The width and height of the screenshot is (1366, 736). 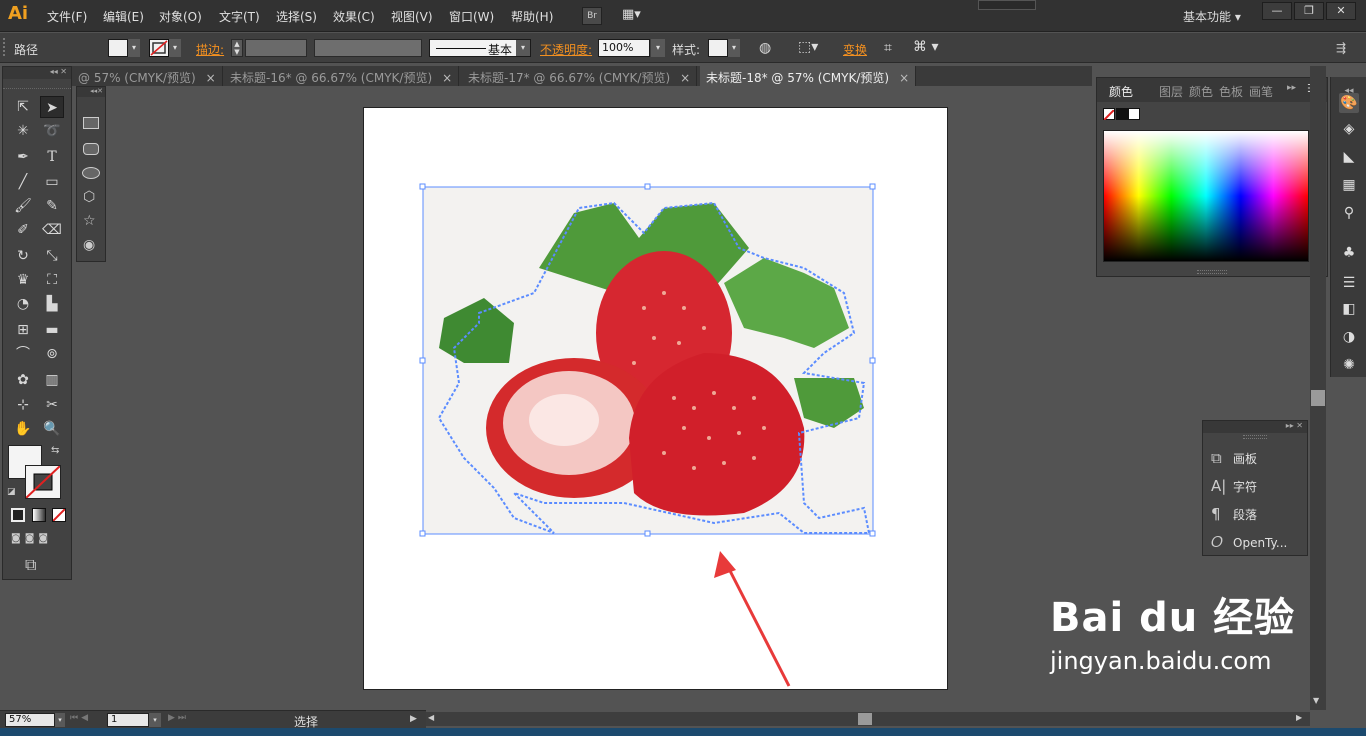 What do you see at coordinates (89, 245) in the screenshot?
I see `flare-icon: ◉` at bounding box center [89, 245].